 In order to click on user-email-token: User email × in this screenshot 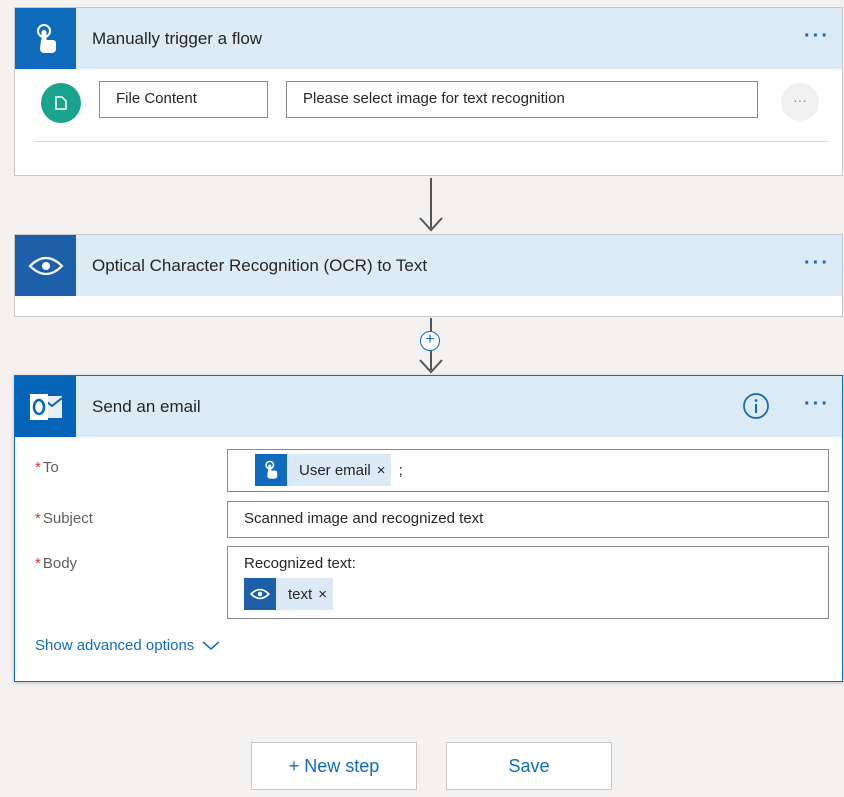, I will do `click(323, 470)`.